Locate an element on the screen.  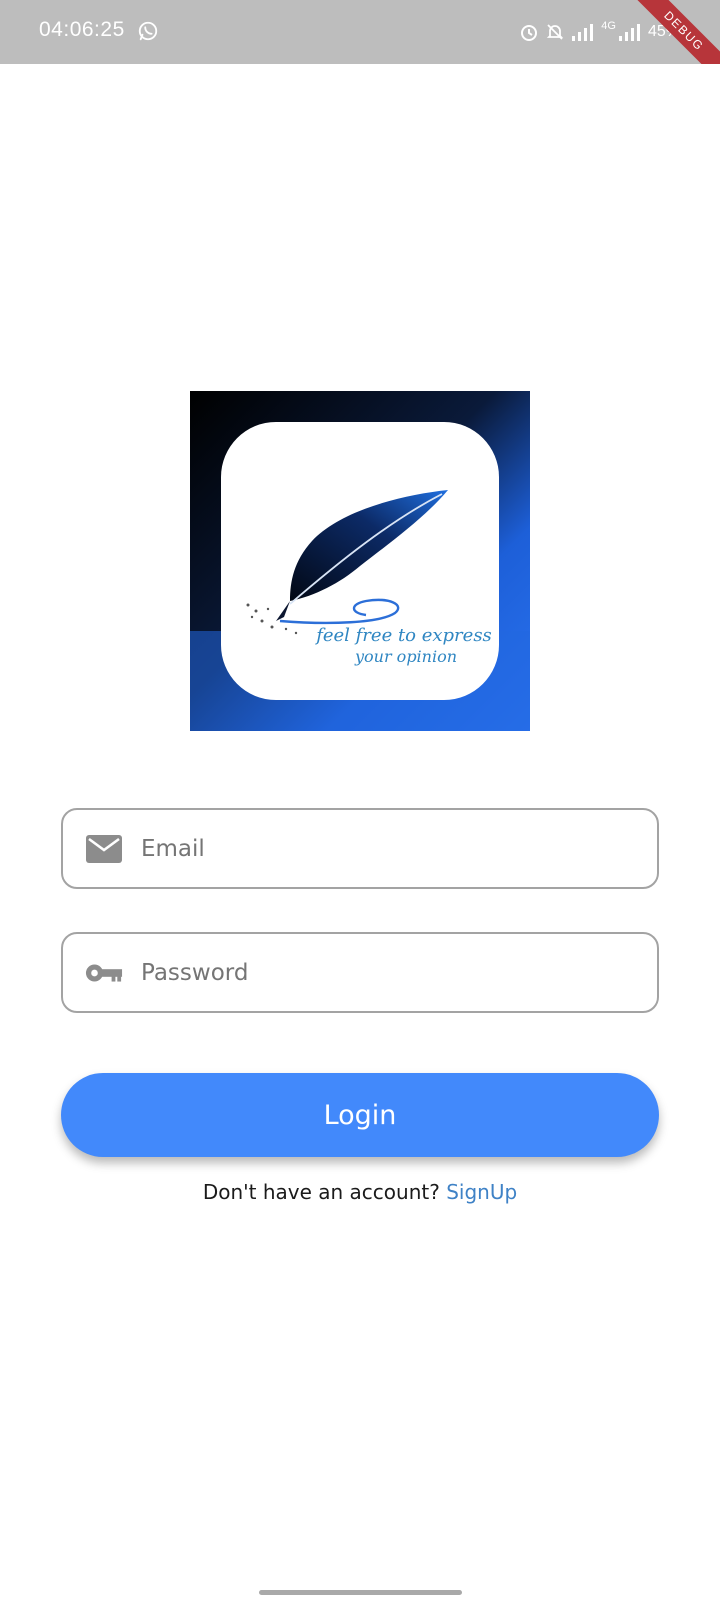
network-signal-icon is located at coordinates (629, 32).